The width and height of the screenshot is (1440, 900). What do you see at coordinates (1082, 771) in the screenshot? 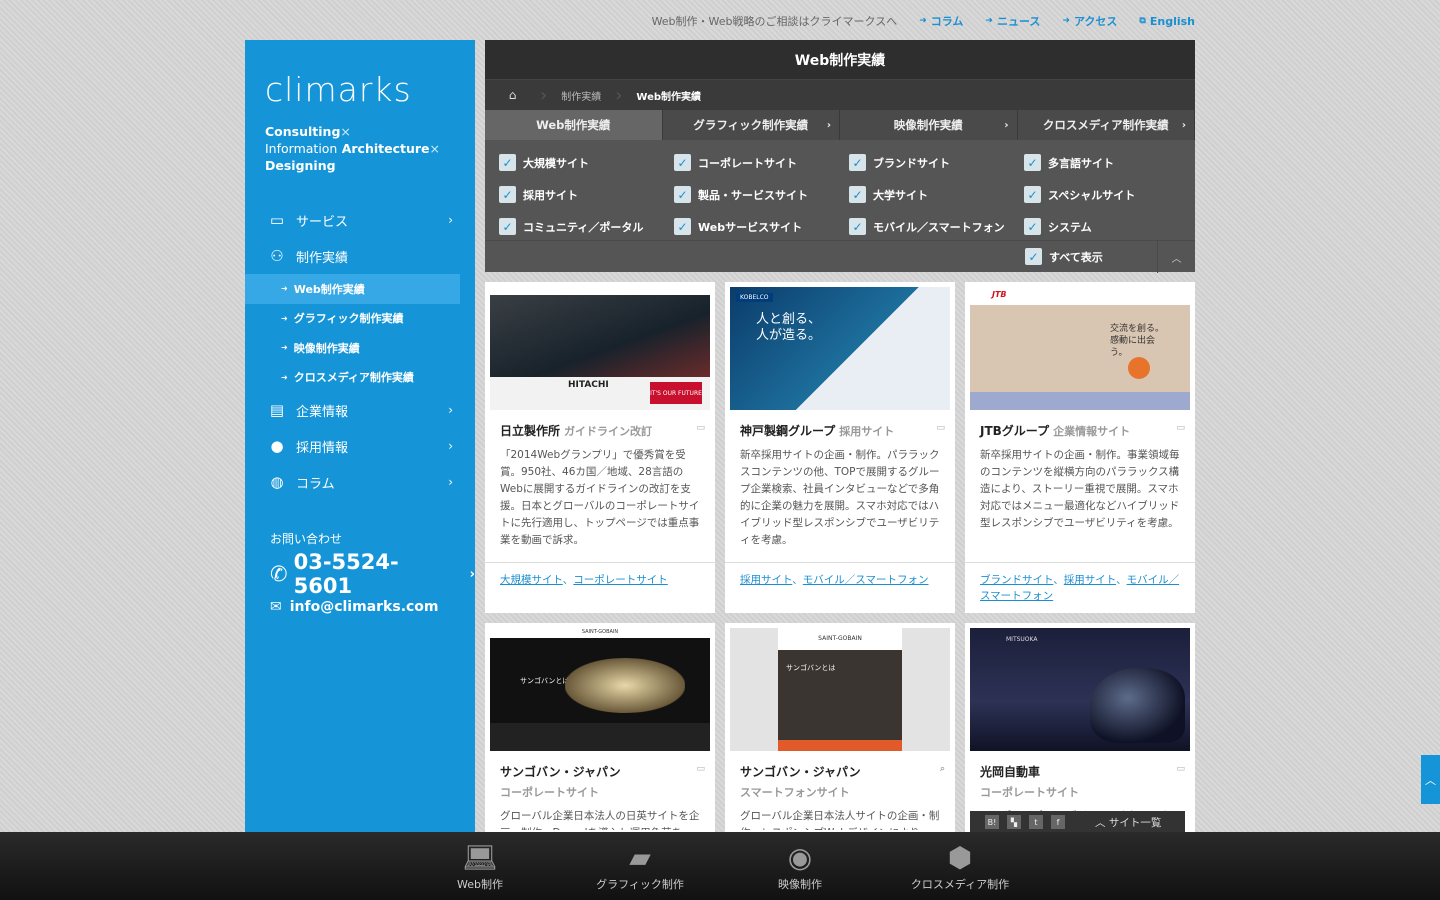
I see `work-title: 光岡自動車 ▭` at bounding box center [1082, 771].